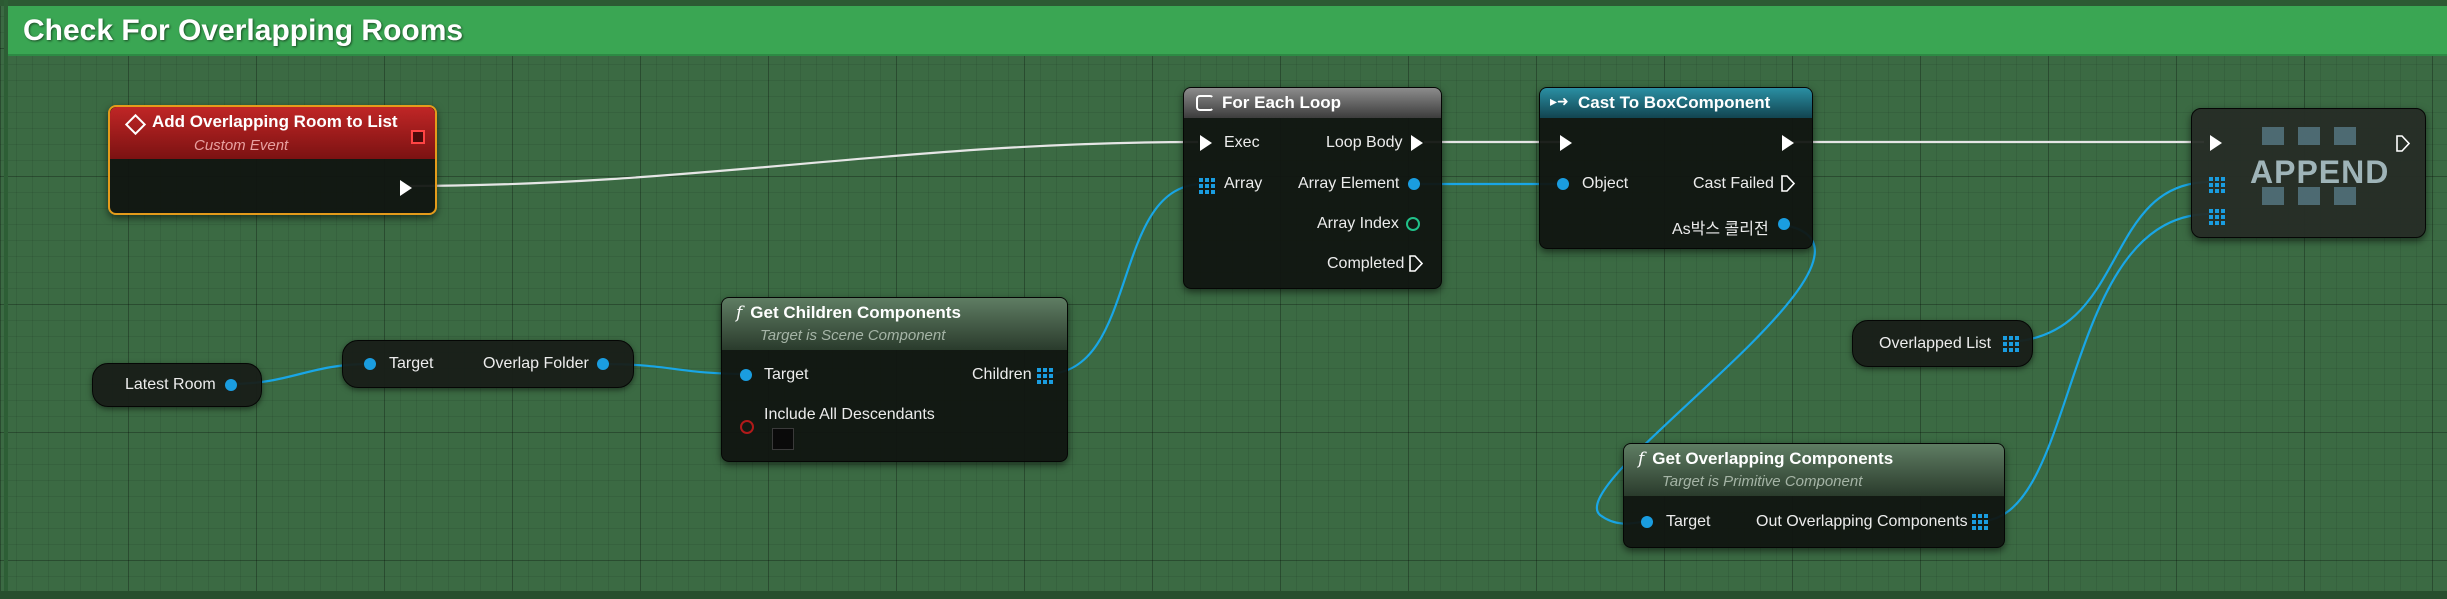 The height and width of the screenshot is (599, 2447). I want to click on array-element-out-pin, so click(1414, 184).